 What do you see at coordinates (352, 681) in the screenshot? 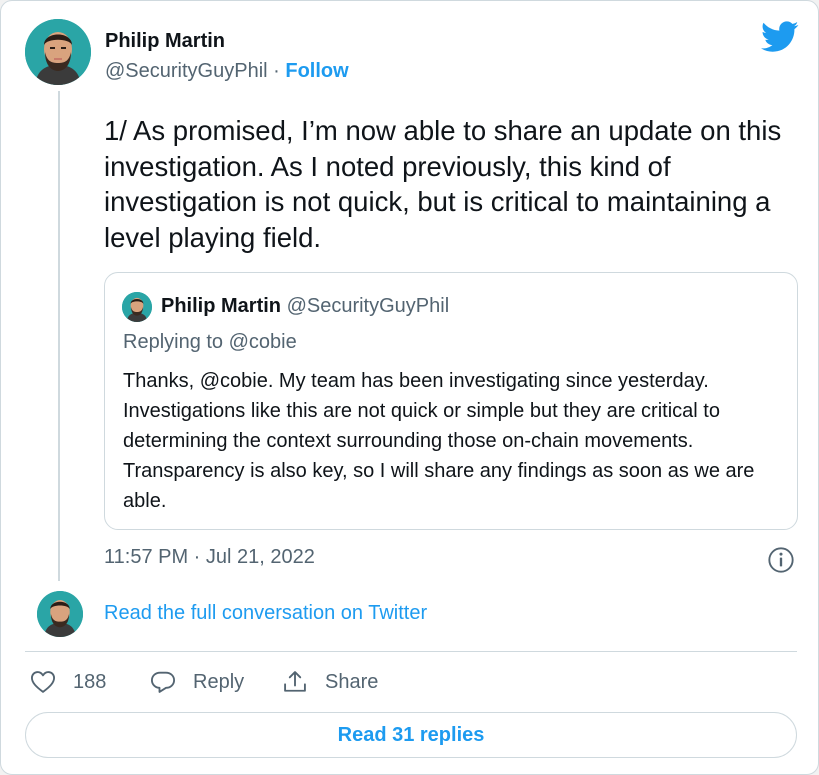
I see `share-label: Share` at bounding box center [352, 681].